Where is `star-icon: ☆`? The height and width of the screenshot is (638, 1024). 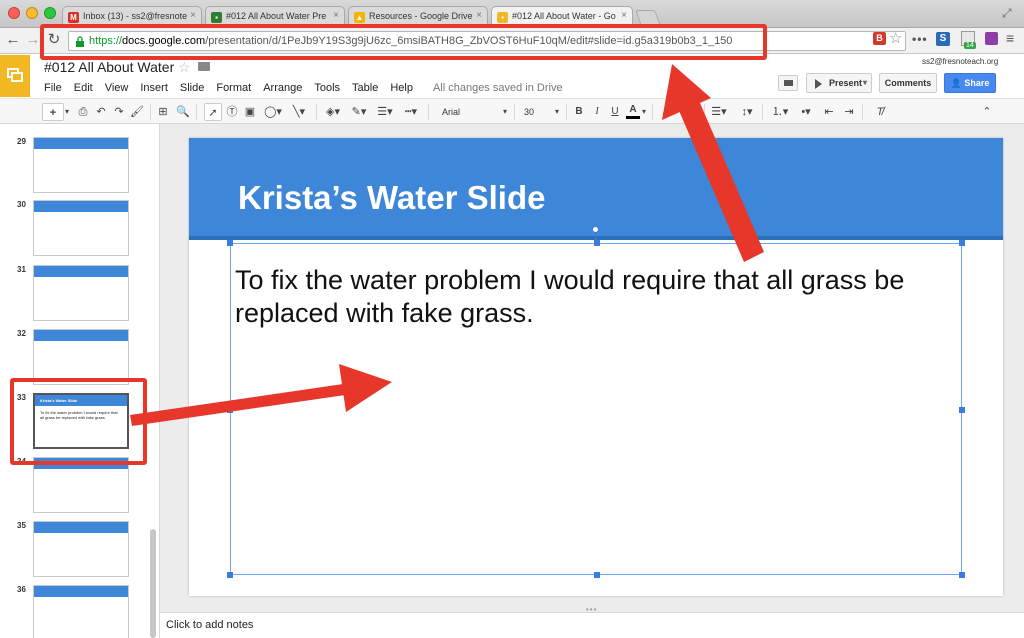
star-icon: ☆ is located at coordinates (184, 67).